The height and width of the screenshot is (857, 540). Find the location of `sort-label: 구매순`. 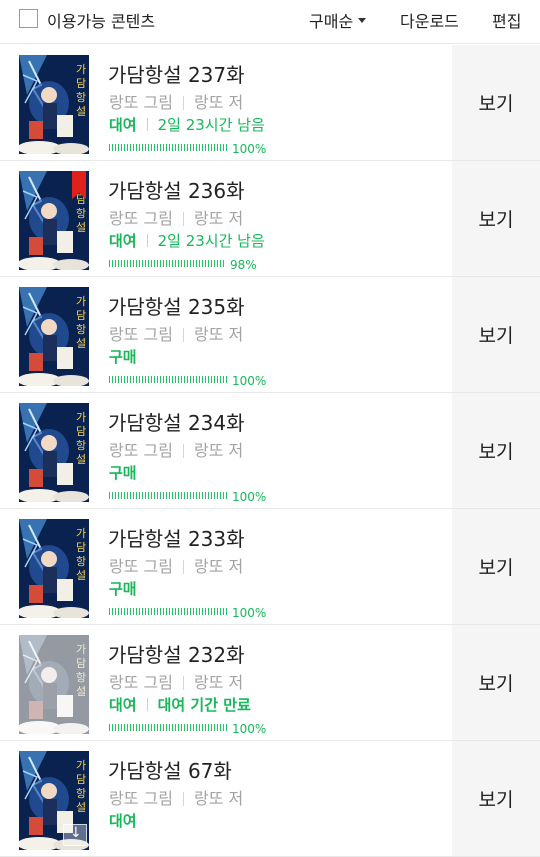

sort-label: 구매순 is located at coordinates (331, 21).